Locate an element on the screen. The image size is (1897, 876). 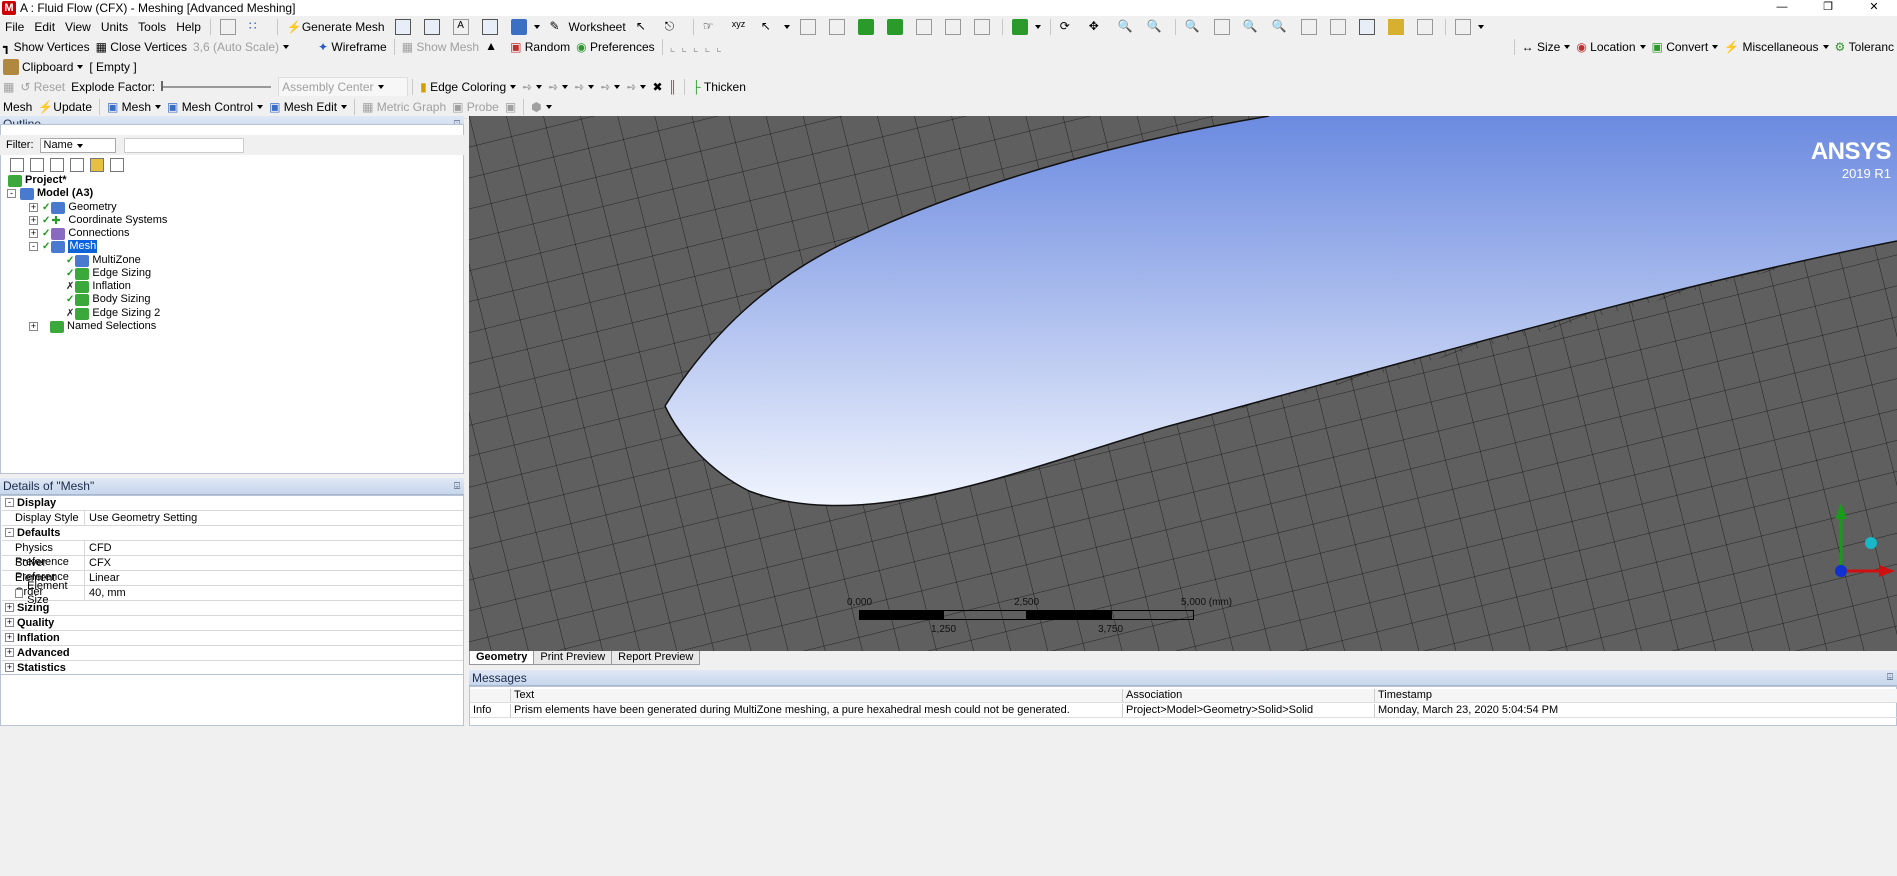
expand-coordinate-systems-icon: + is located at coordinates (33, 220).